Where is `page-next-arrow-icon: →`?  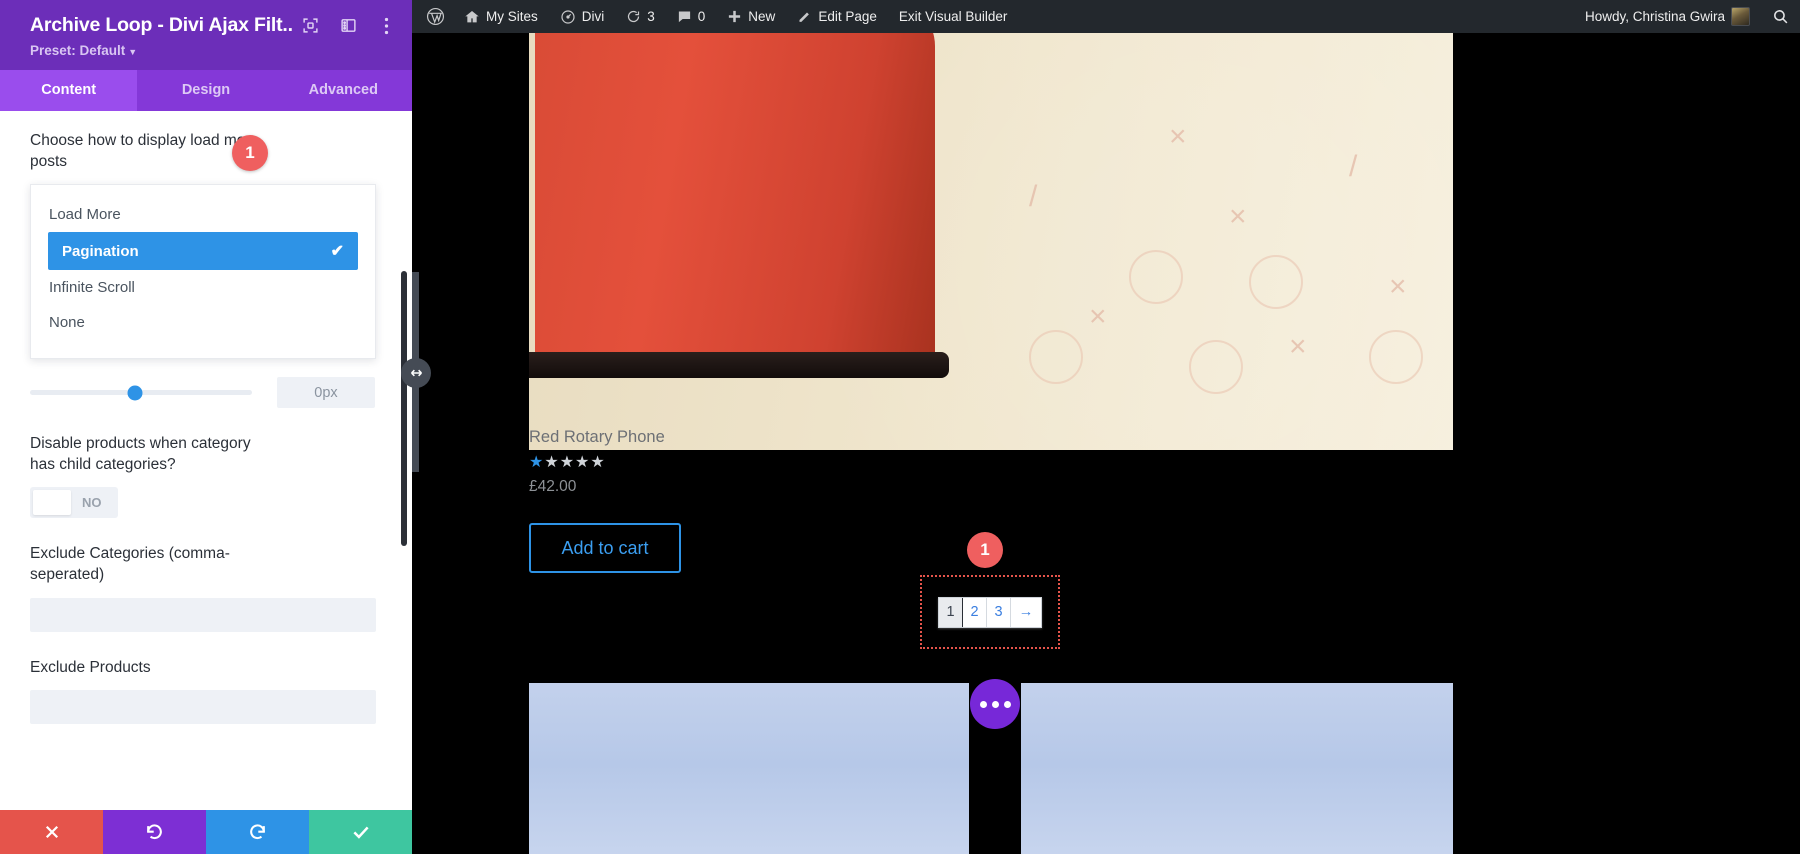 page-next-arrow-icon: → is located at coordinates (1026, 612).